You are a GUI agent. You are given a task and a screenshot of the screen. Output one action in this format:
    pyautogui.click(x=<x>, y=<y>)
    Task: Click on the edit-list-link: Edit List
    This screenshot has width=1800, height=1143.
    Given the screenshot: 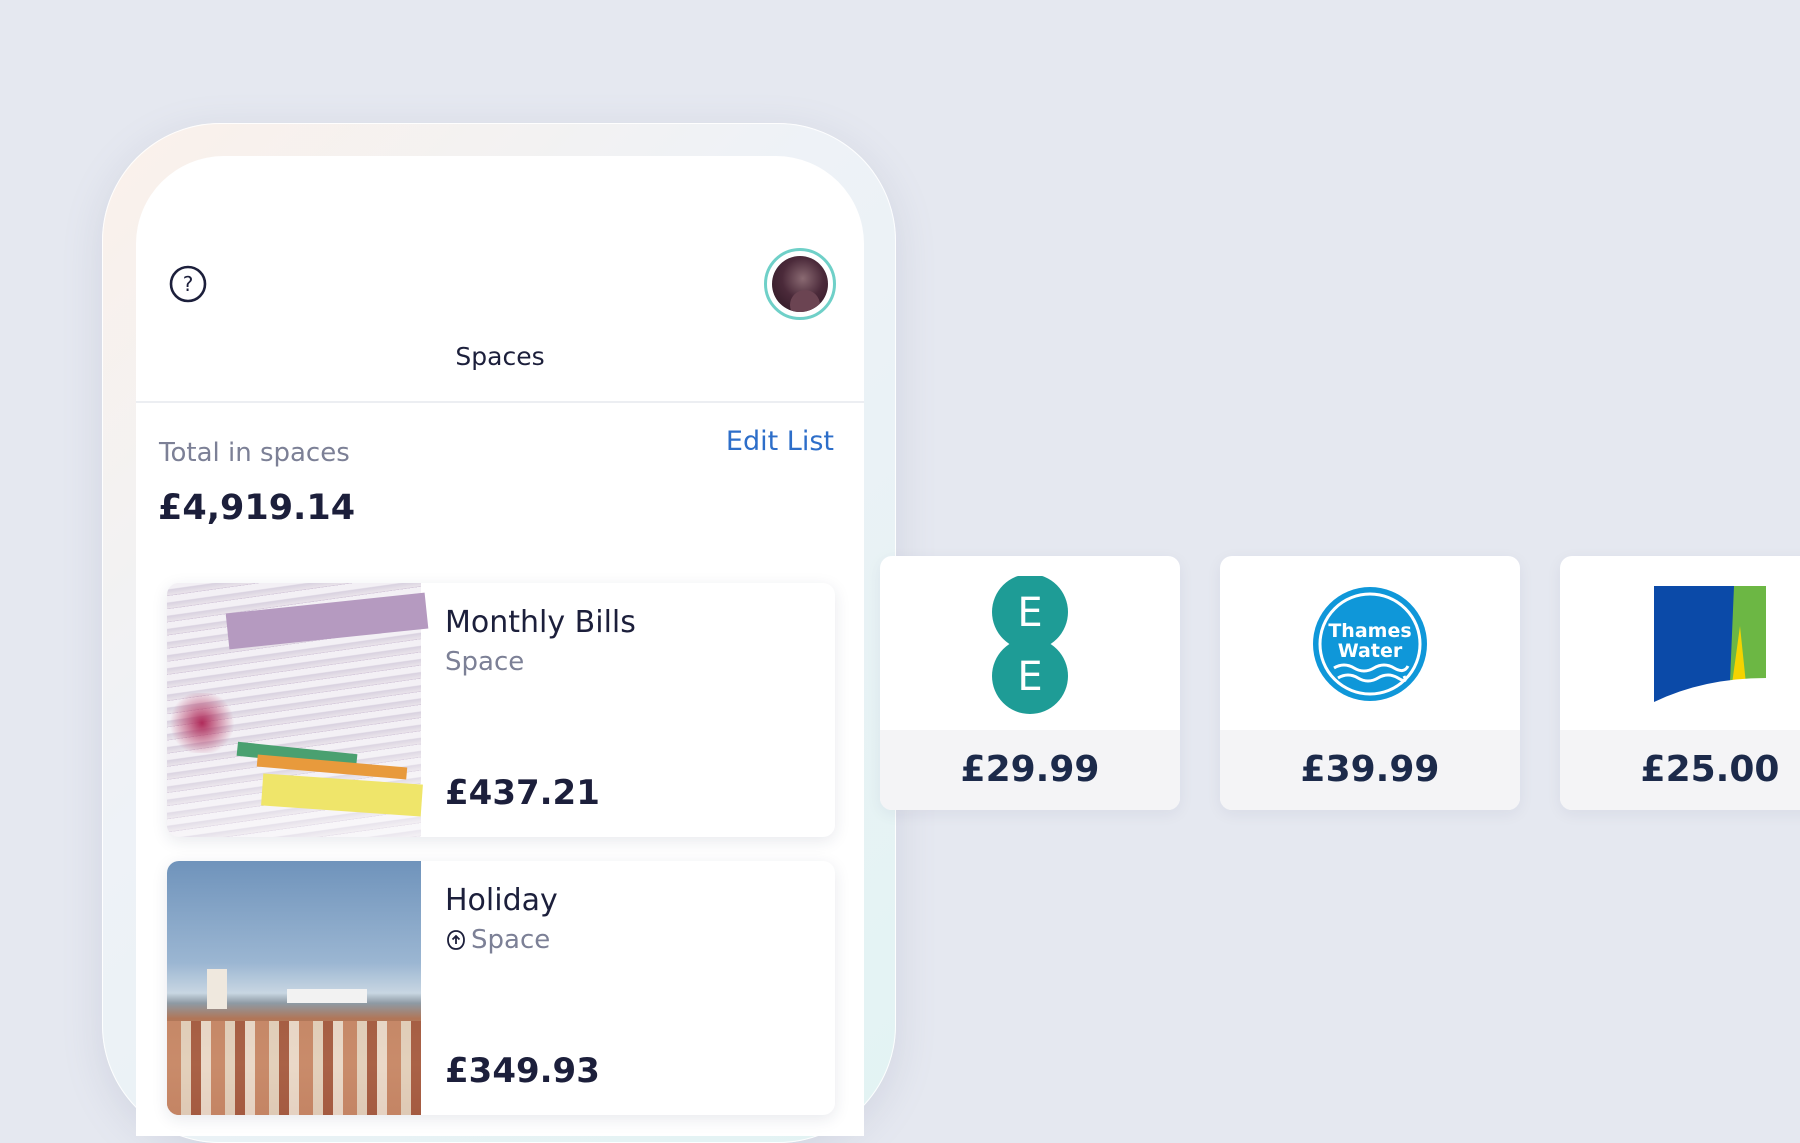 What is the action you would take?
    pyautogui.click(x=780, y=441)
    